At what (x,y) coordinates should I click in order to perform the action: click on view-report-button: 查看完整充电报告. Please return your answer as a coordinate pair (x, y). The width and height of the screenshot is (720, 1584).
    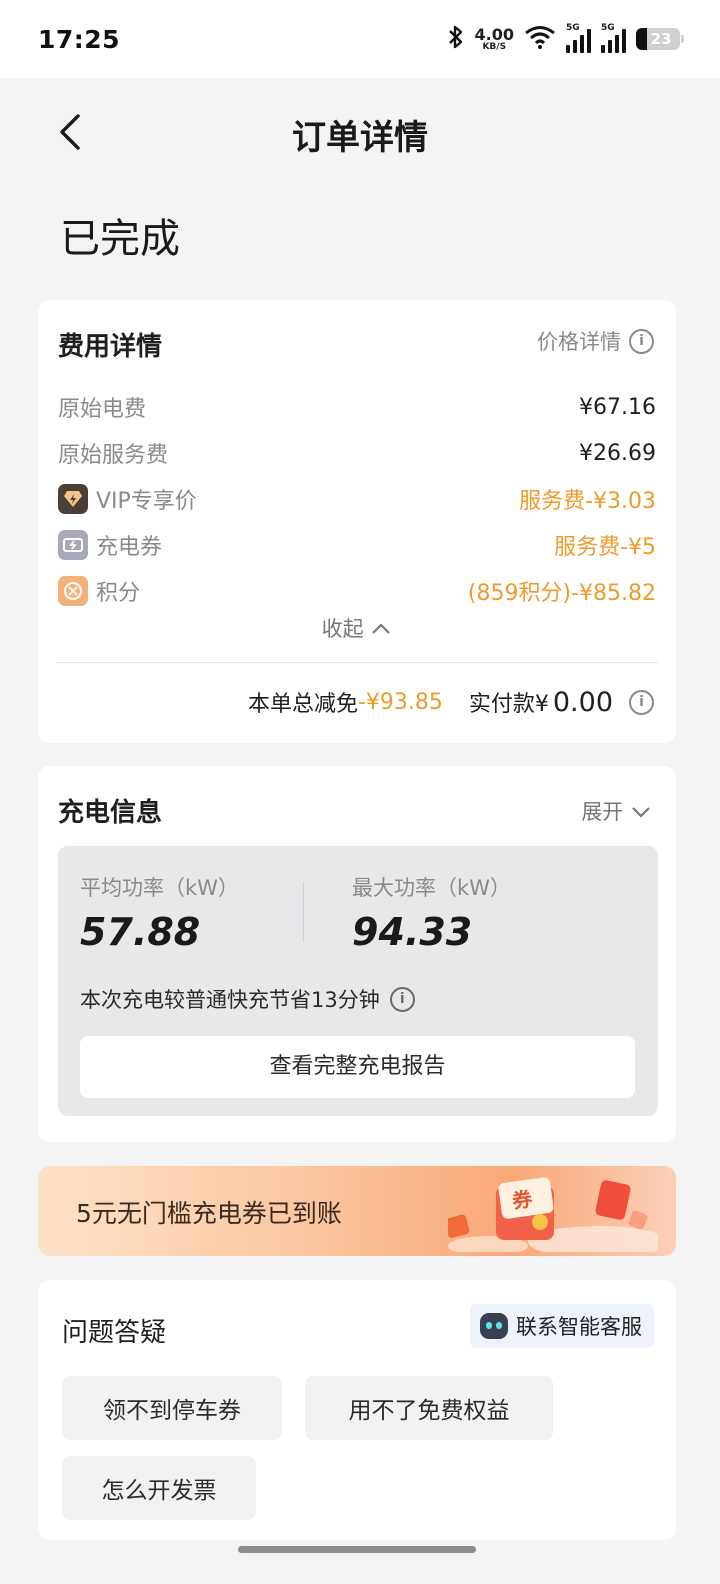
    Looking at the image, I should click on (357, 1067).